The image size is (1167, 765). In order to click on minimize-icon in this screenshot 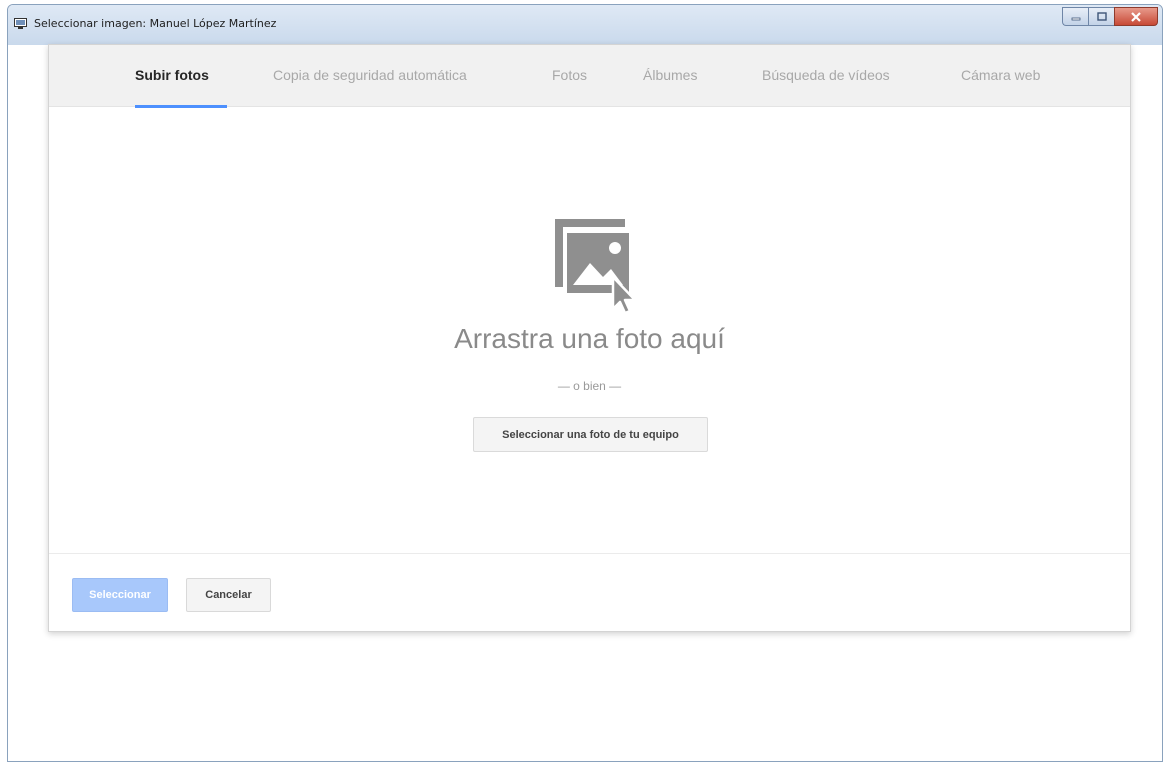, I will do `click(1075, 18)`.